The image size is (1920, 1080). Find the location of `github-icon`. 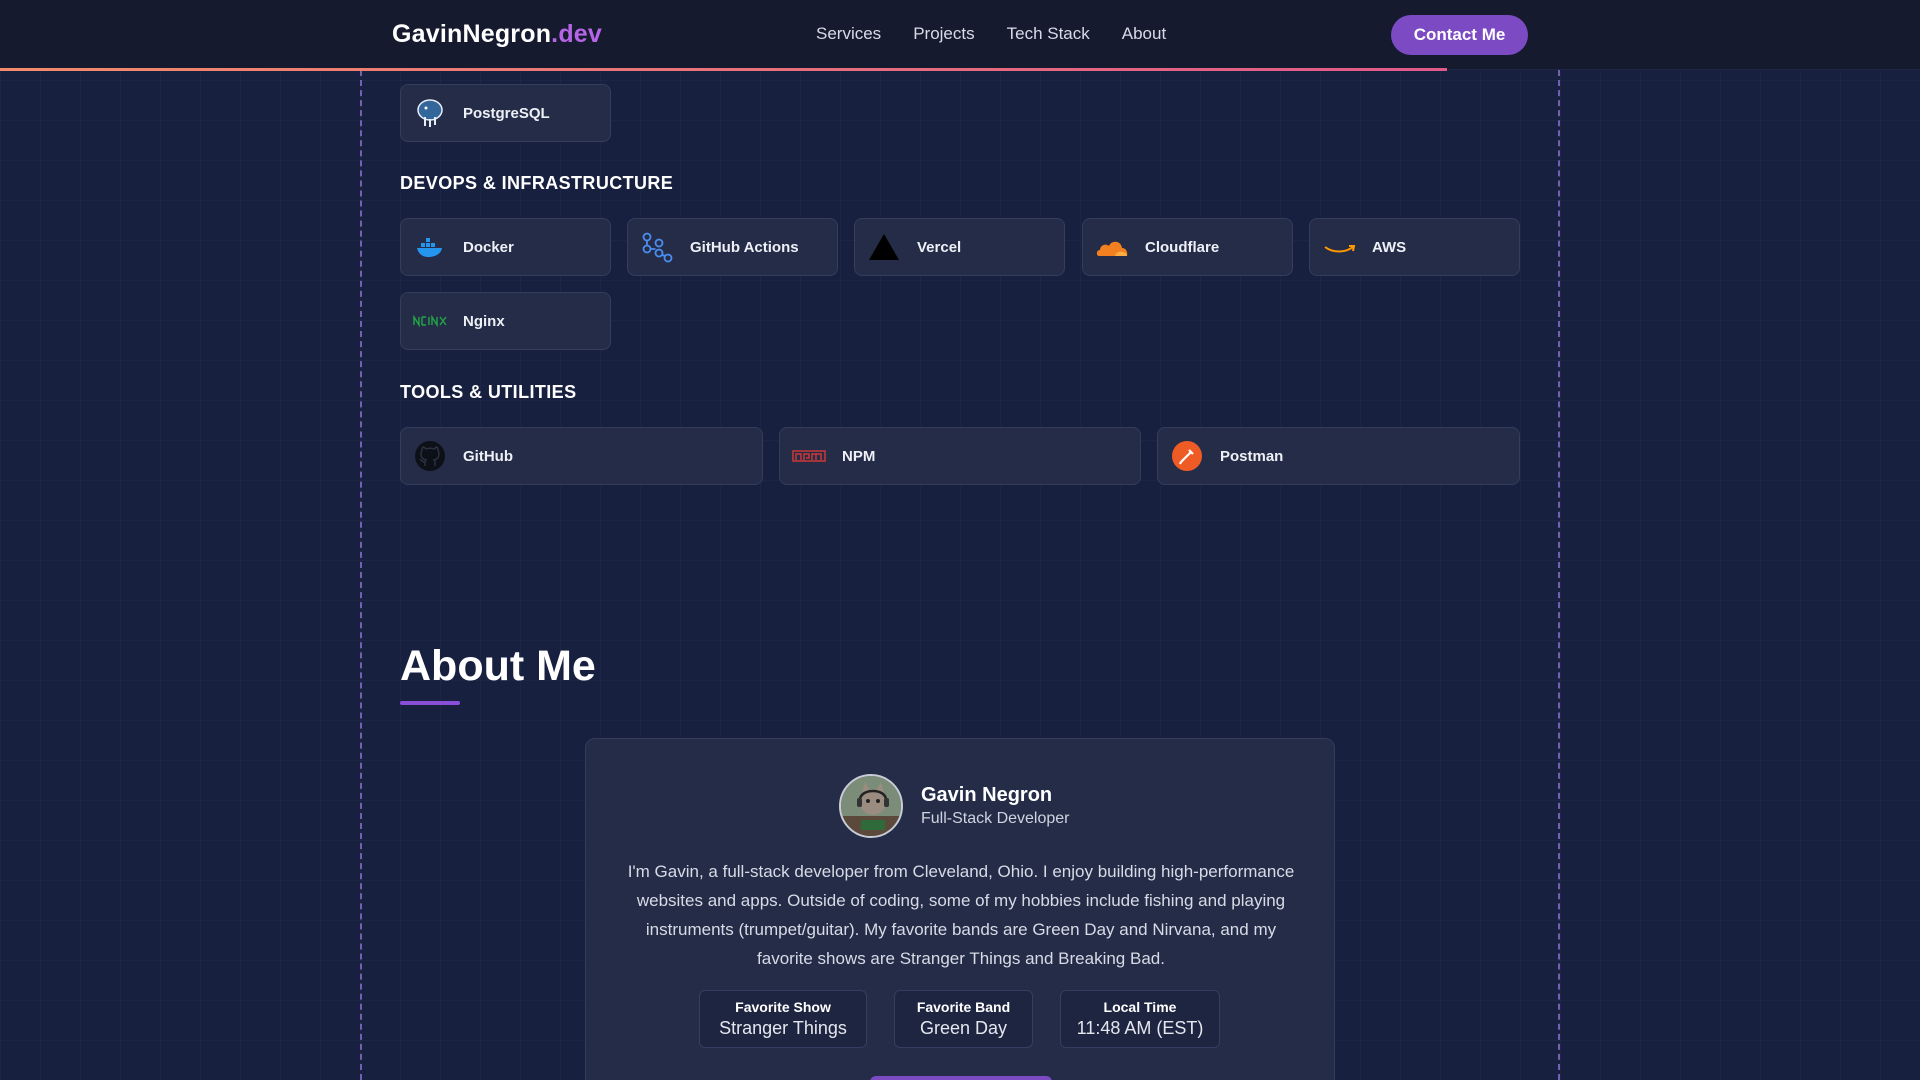

github-icon is located at coordinates (430, 456).